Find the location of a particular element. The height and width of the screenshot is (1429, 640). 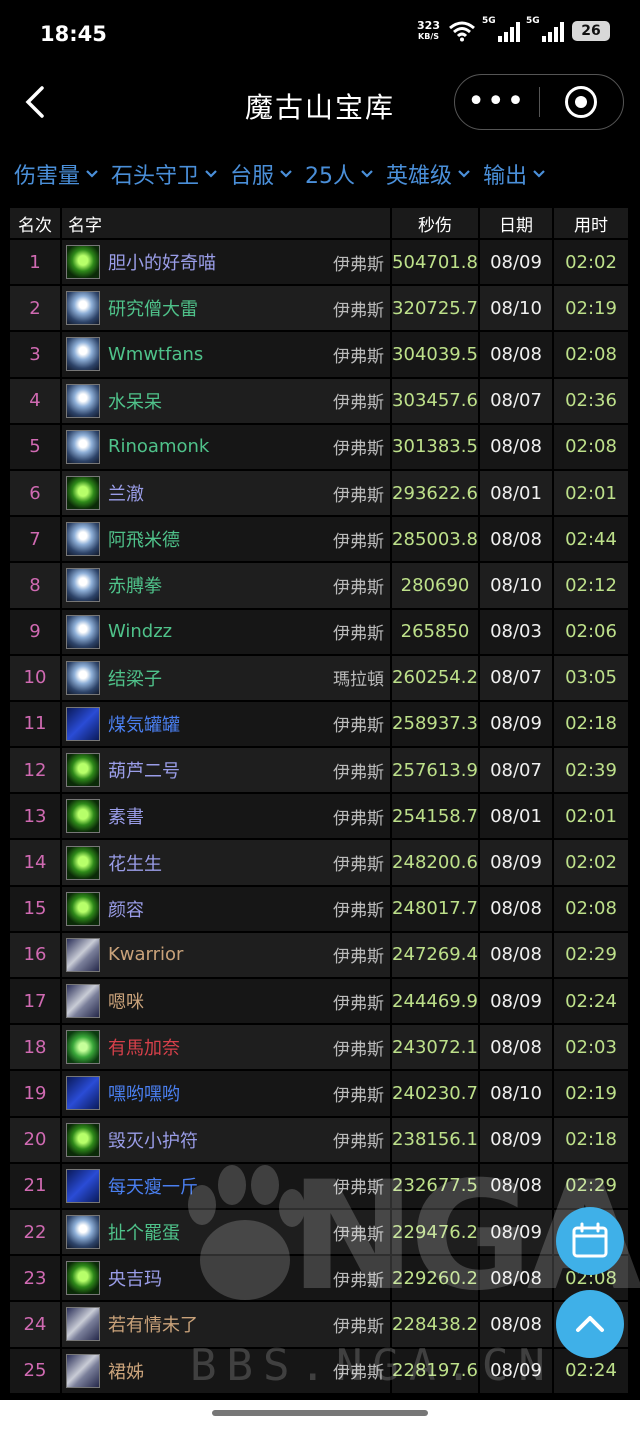

player-name: 扯个罷蛋 is located at coordinates (220, 1232).